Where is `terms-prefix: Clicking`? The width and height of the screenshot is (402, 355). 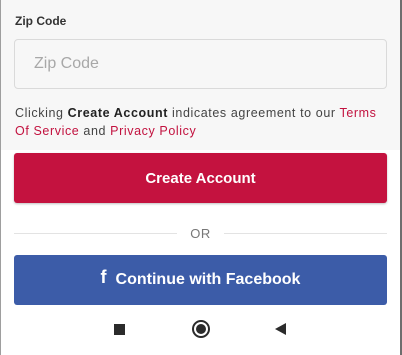 terms-prefix: Clicking is located at coordinates (41, 113).